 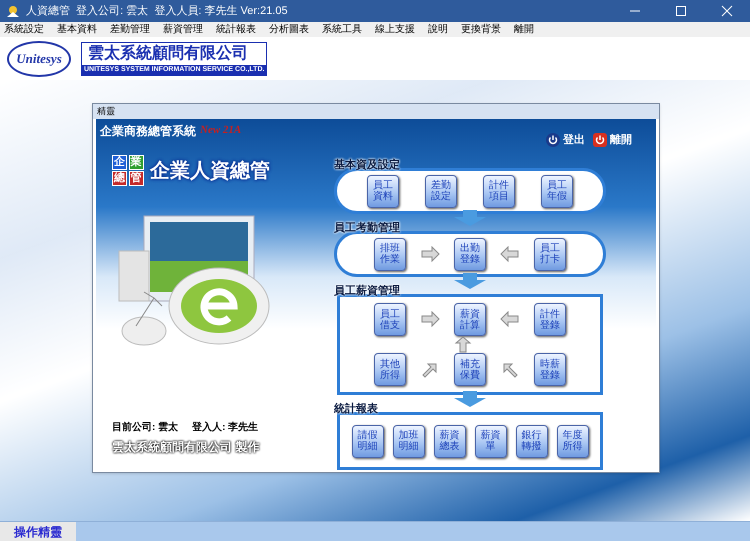 I want to click on version-label: New 21A, so click(x=221, y=130).